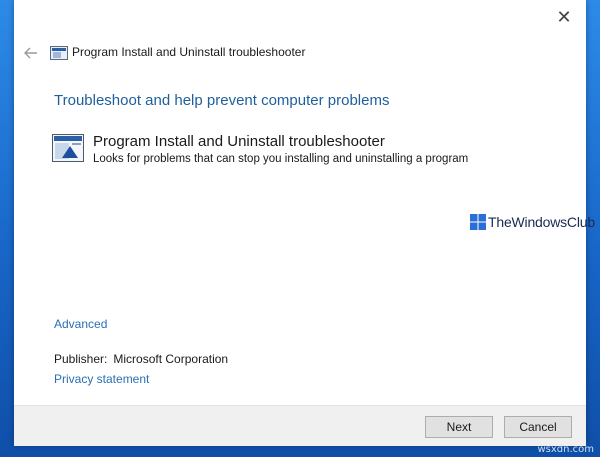  What do you see at coordinates (171, 359) in the screenshot?
I see `publisher-value: Microsoft Corporation` at bounding box center [171, 359].